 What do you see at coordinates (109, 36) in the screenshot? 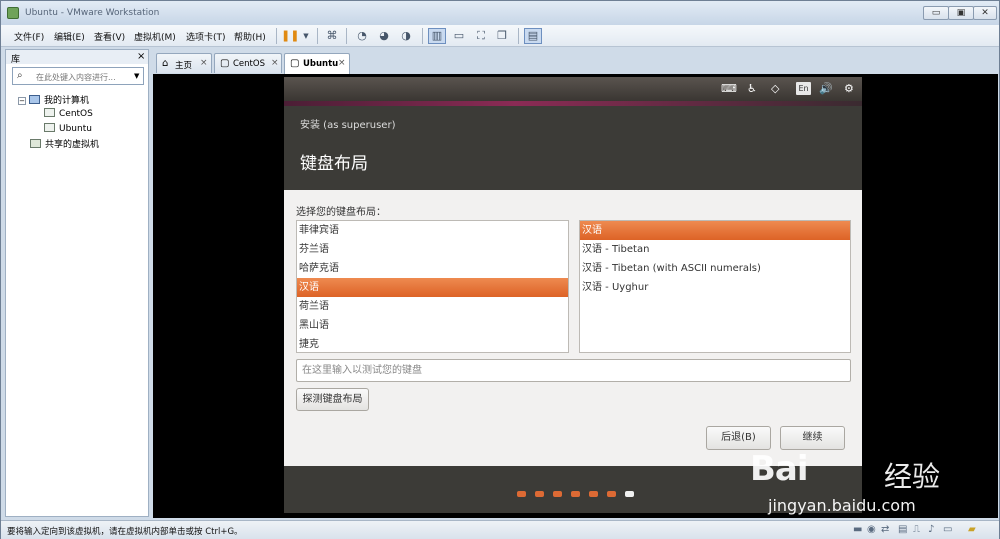
I see `menu-view: 查看(V)` at bounding box center [109, 36].